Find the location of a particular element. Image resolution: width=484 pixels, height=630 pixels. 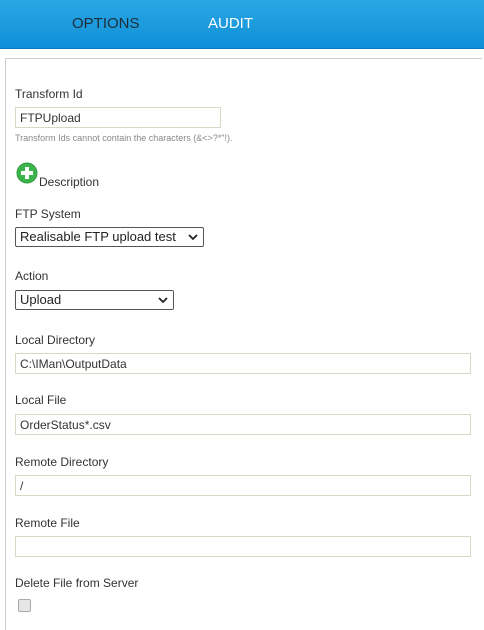

remote-directory-label: Remote Directory is located at coordinates (62, 462).